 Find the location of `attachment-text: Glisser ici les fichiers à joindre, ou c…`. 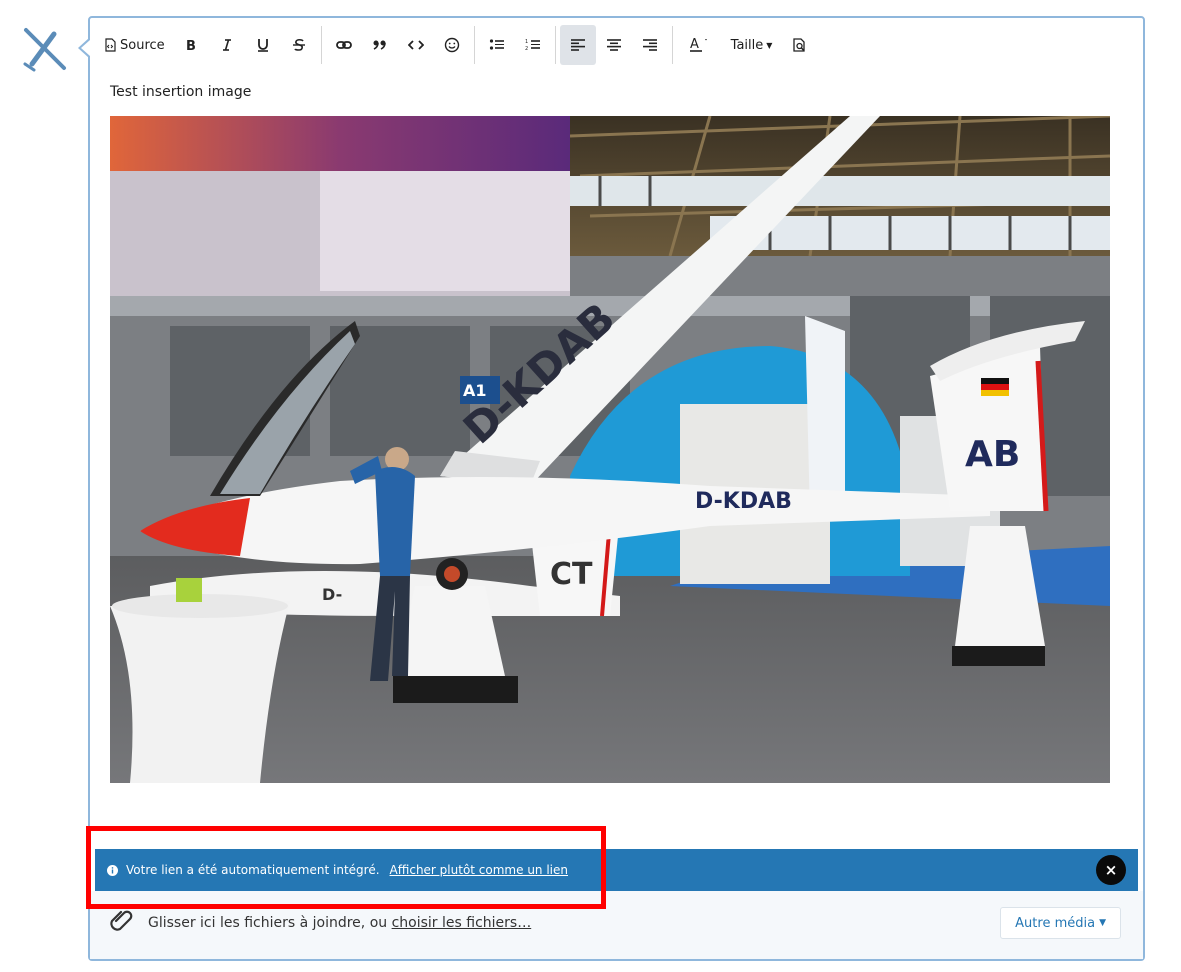

attachment-text: Glisser ici les fichiers à joindre, ou c… is located at coordinates (339, 923).